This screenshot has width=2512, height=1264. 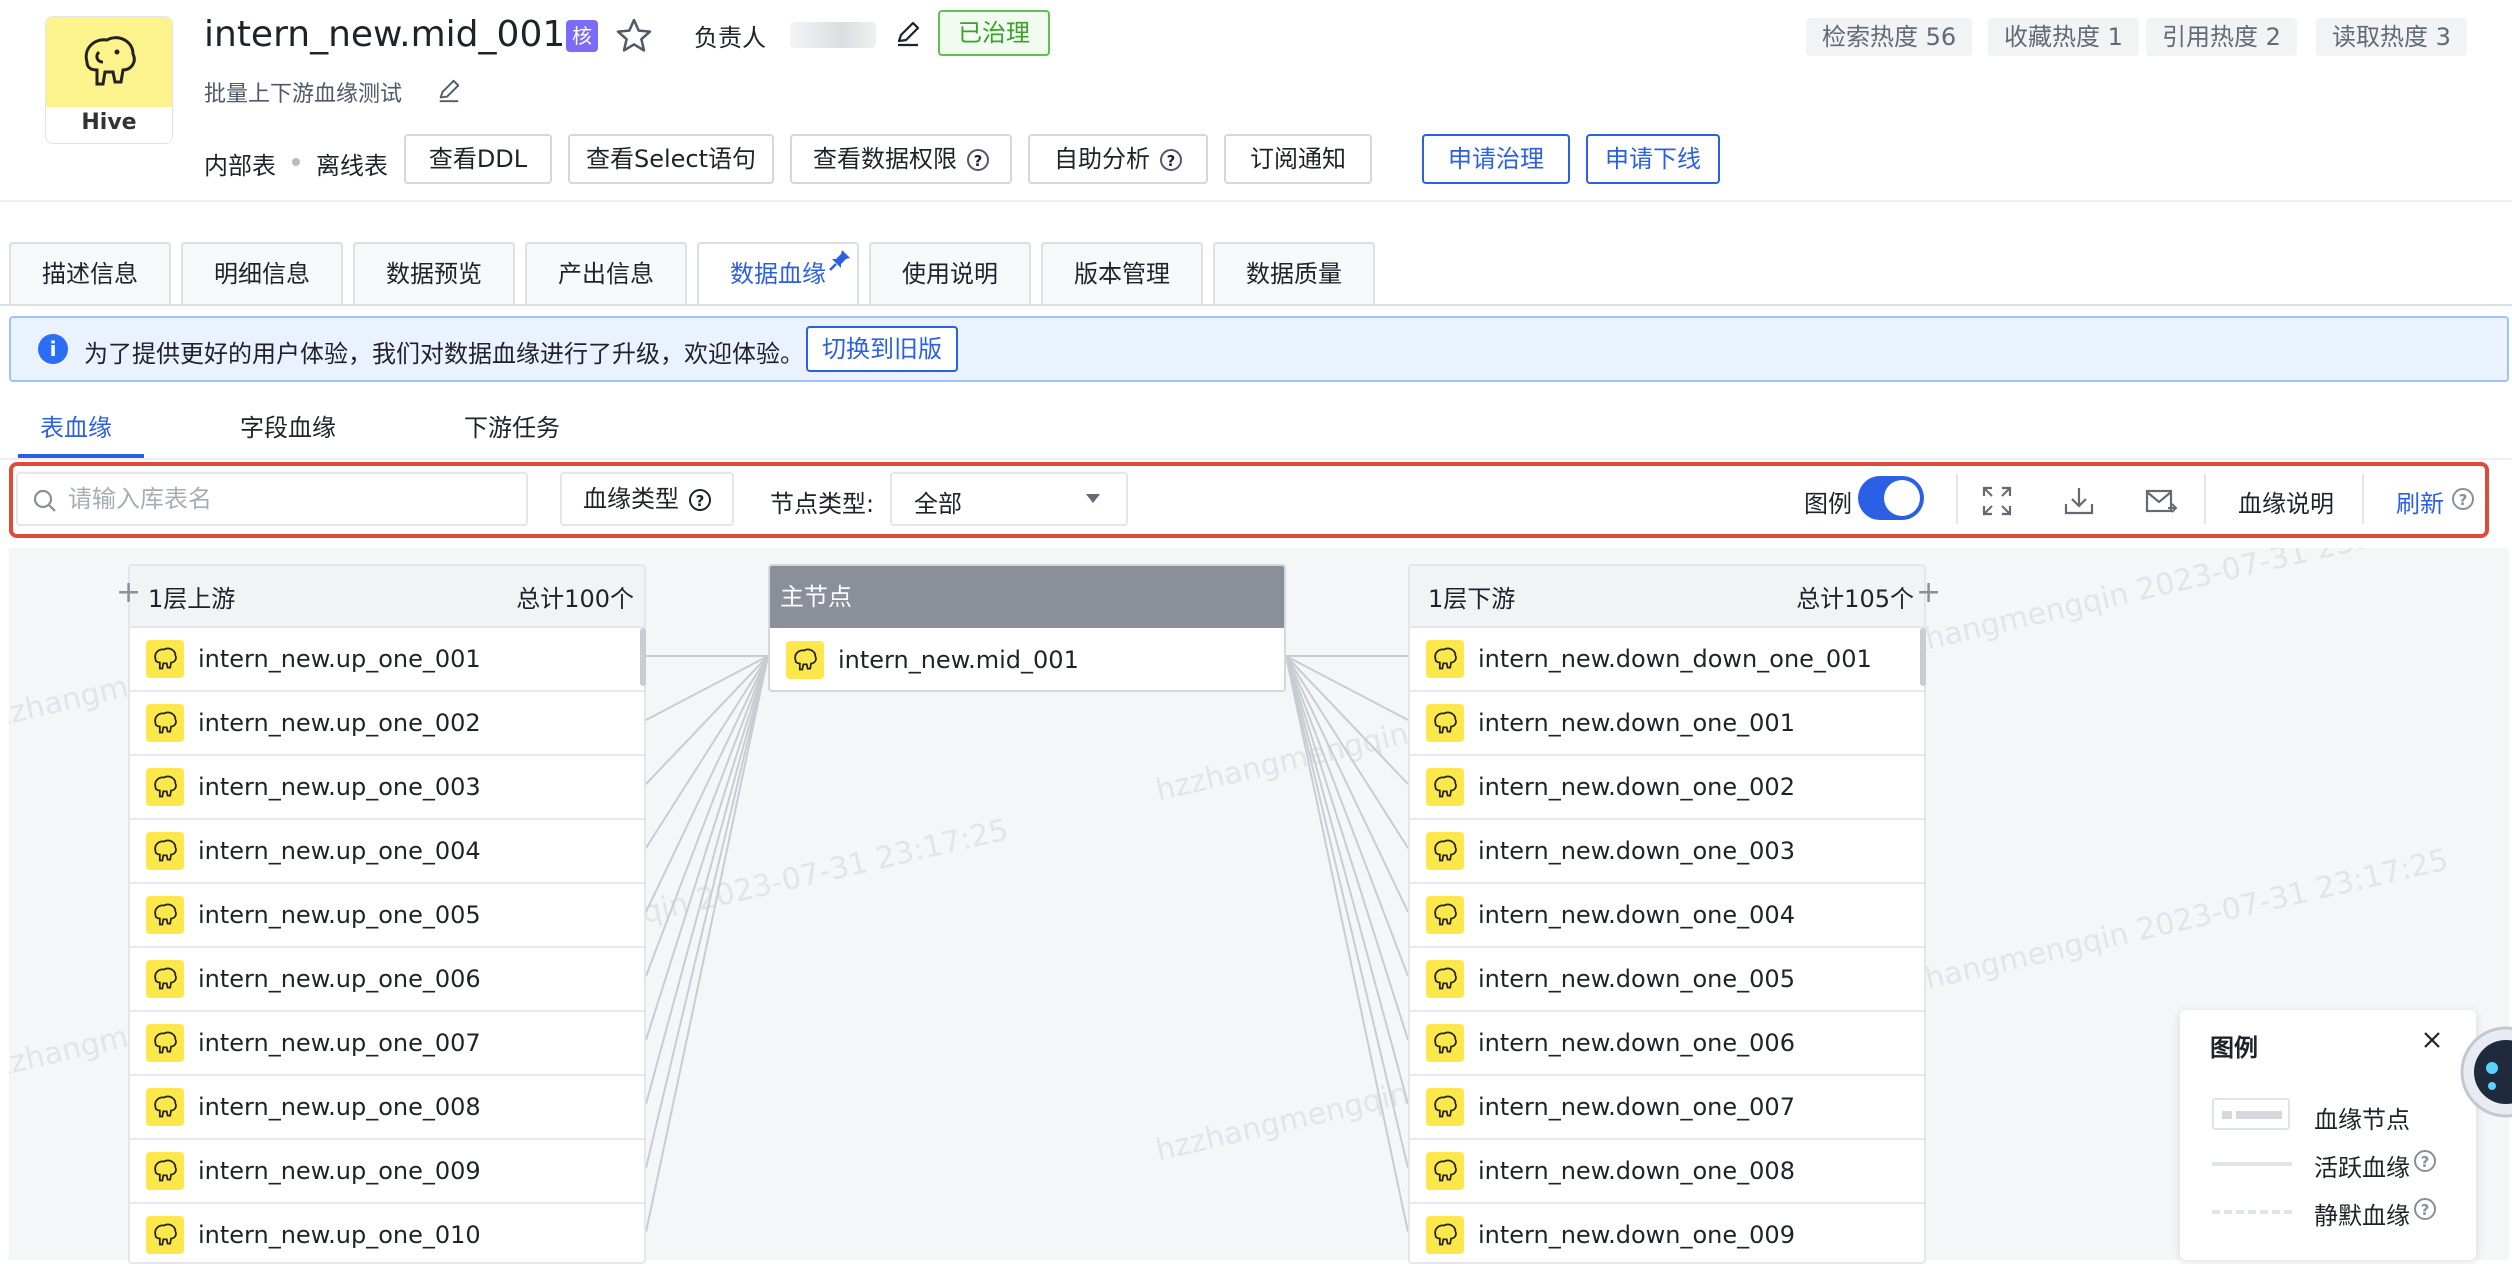 What do you see at coordinates (385, 34) in the screenshot?
I see `page-title: intern_new.mid_001` at bounding box center [385, 34].